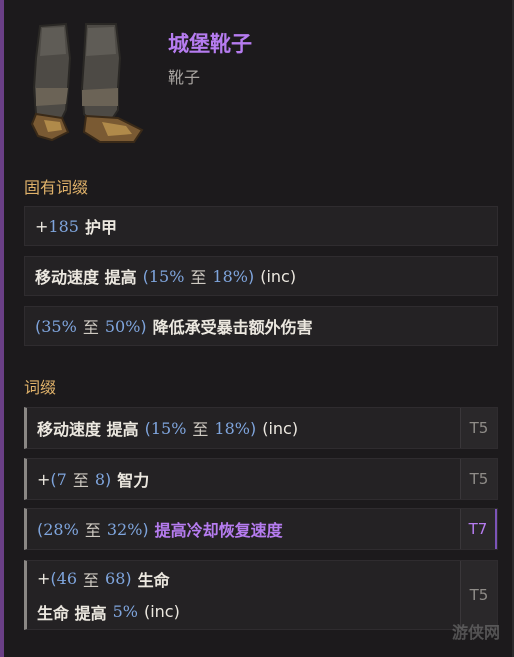  What do you see at coordinates (261, 428) in the screenshot?
I see `affix-row-movespeed: 移动速度 提高 ( 15% 至 18% ) (inc) T5` at bounding box center [261, 428].